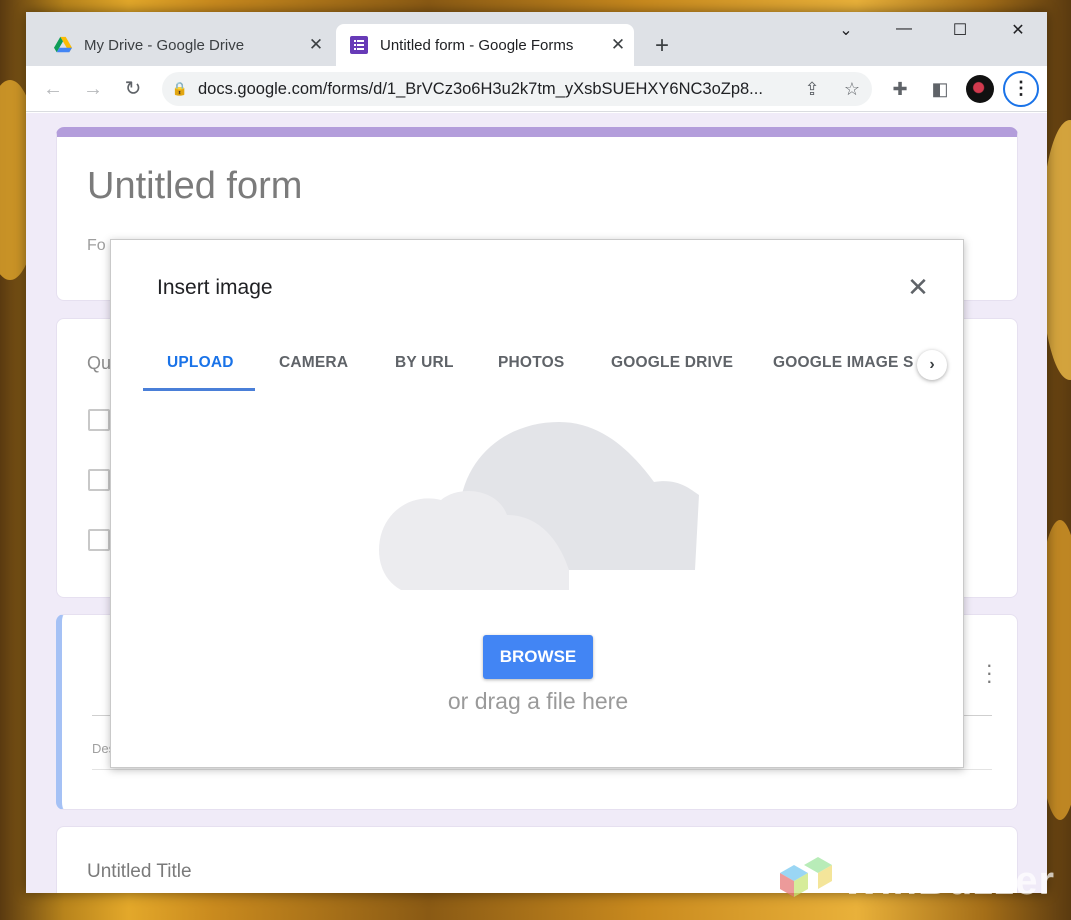 The image size is (1071, 920). What do you see at coordinates (215, 287) in the screenshot?
I see `dialog-title: Insert image` at bounding box center [215, 287].